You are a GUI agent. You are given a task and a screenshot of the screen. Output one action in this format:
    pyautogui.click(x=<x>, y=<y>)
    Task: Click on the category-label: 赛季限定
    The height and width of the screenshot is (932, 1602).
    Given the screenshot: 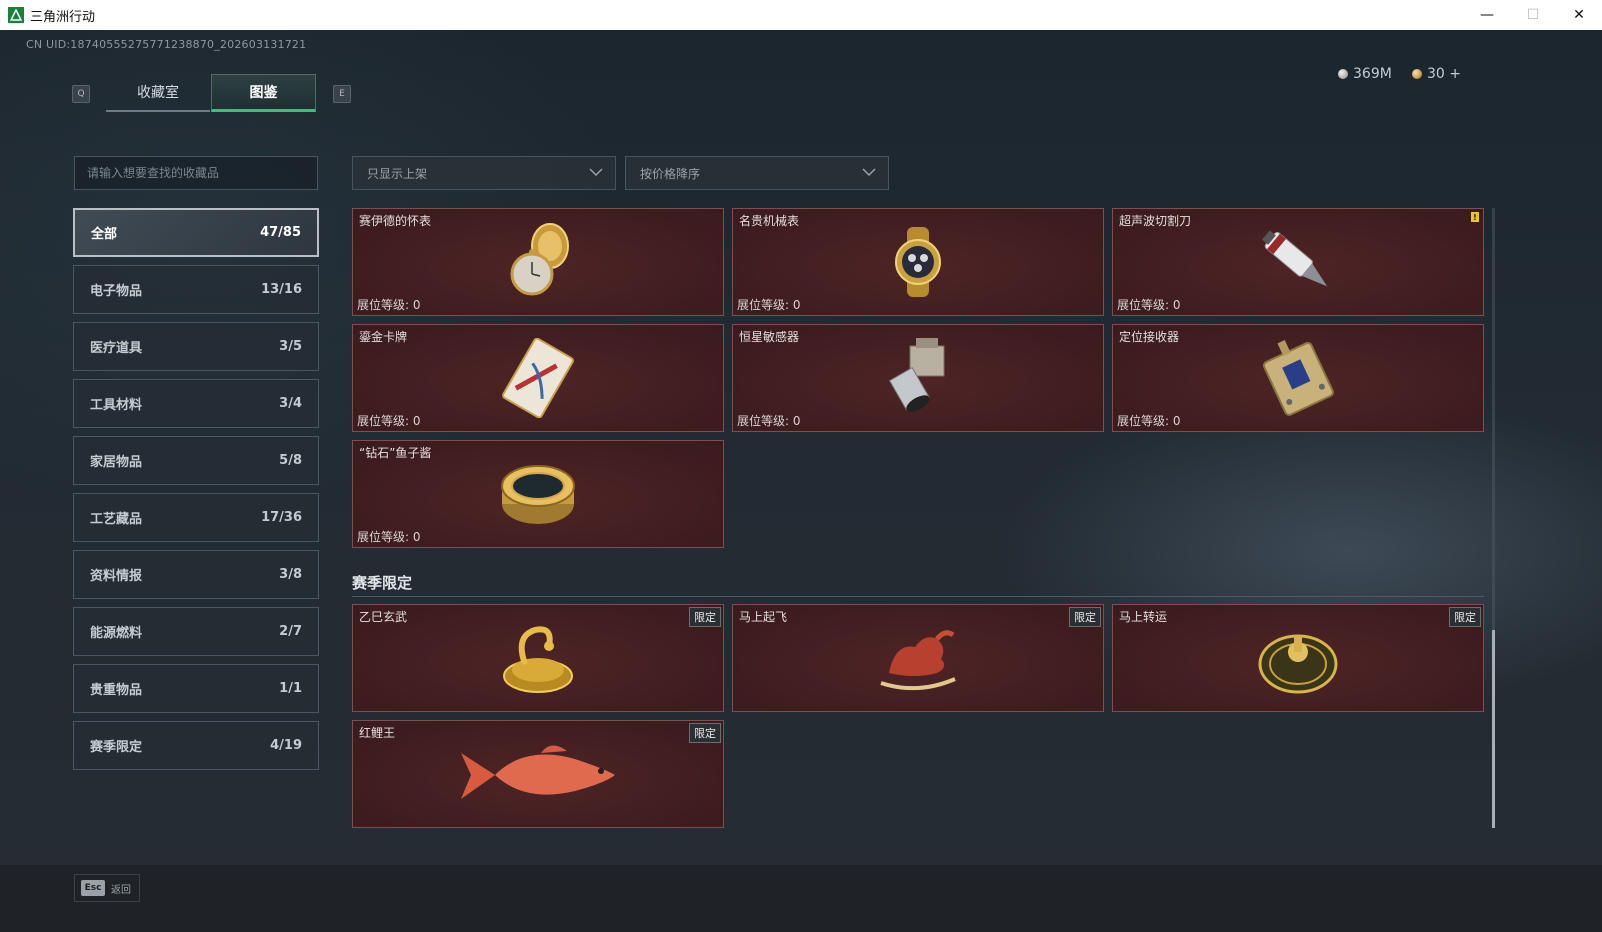 What is the action you would take?
    pyautogui.click(x=116, y=747)
    